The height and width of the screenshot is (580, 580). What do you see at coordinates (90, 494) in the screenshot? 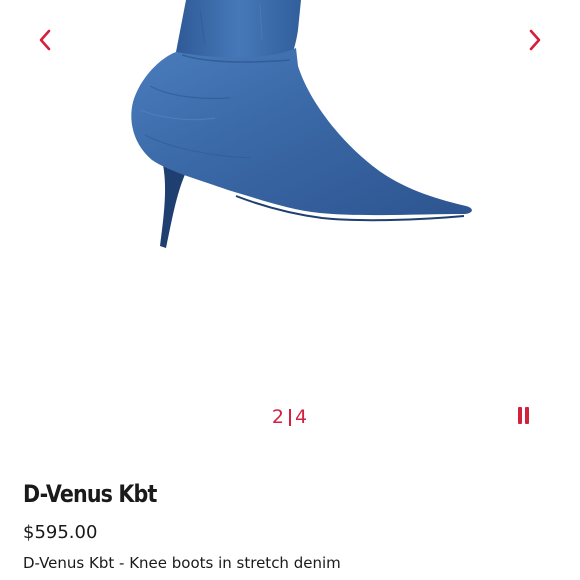
I see `product-name: D-Venus Kbt` at bounding box center [90, 494].